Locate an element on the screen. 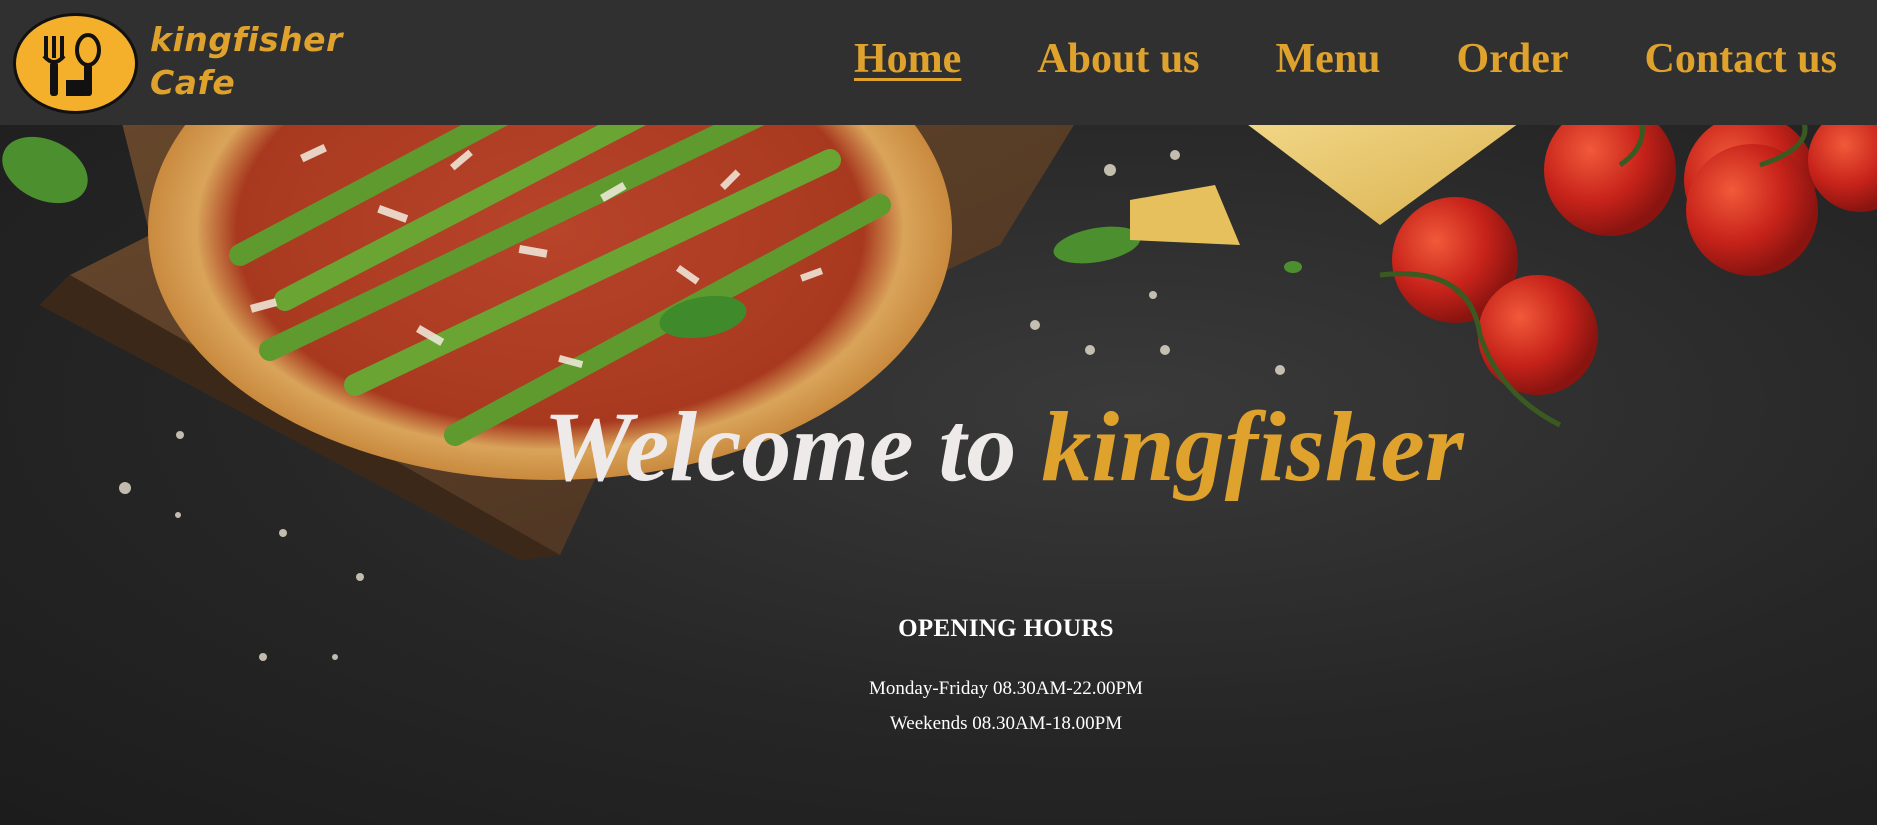 This screenshot has height=825, width=1877. hours-weekdays: Monday-Friday 08.30AM-22.00PM is located at coordinates (1006, 688).